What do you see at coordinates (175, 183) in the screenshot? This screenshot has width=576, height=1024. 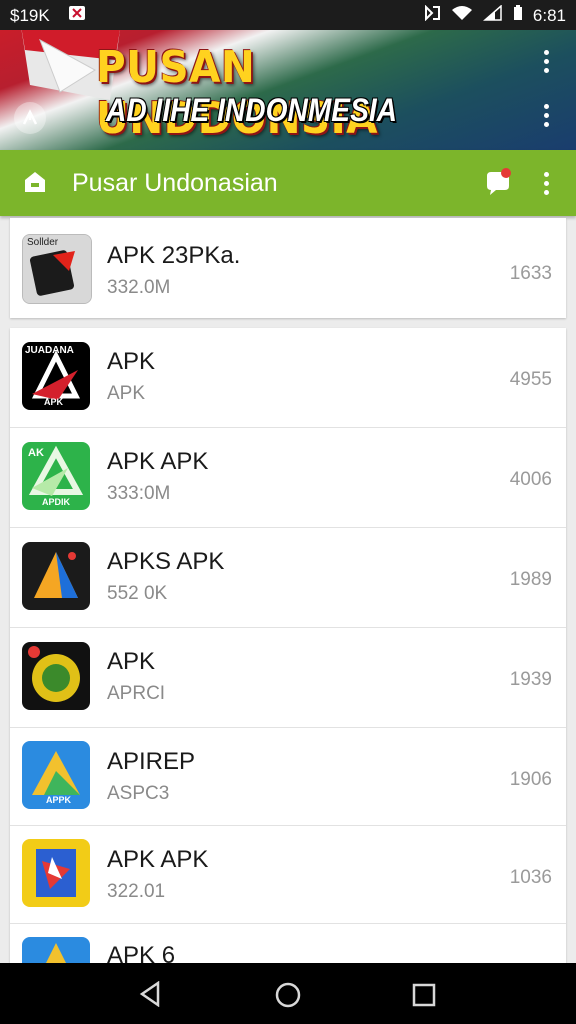 I see `app-bar-title: Pusar Undonasian` at bounding box center [175, 183].